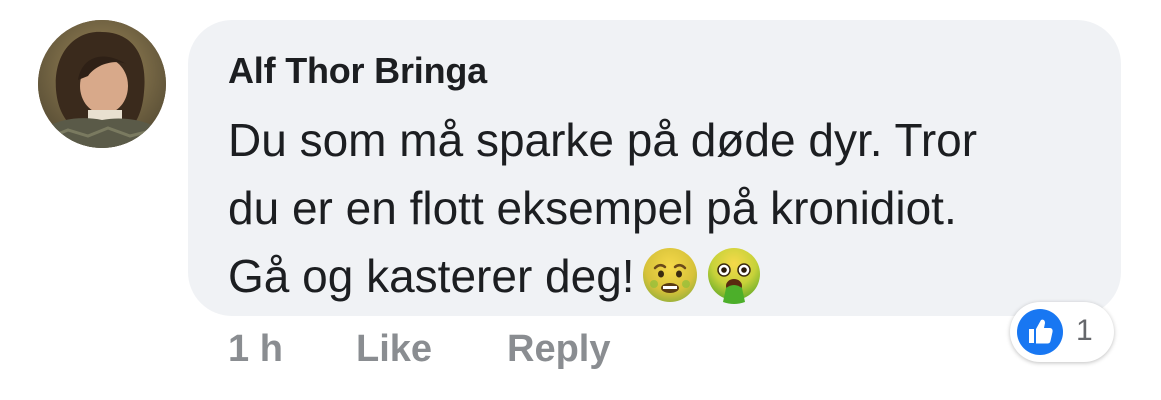 The image size is (1161, 400). Describe the element at coordinates (558, 349) in the screenshot. I see `reply-button: Reply` at that location.